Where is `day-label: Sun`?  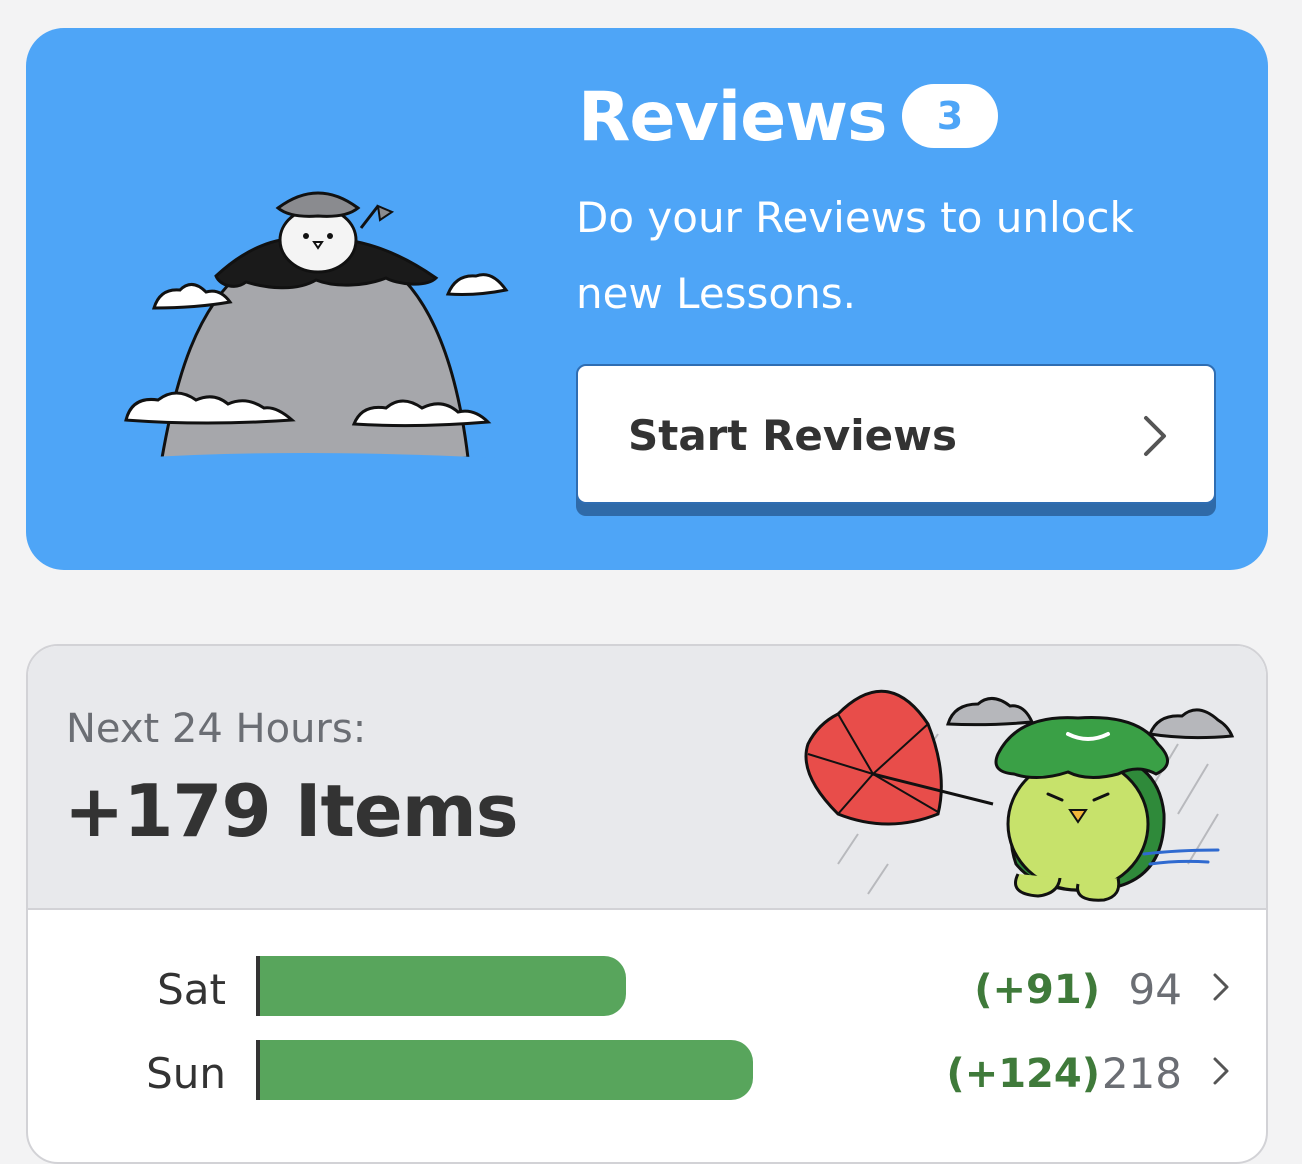
day-label: Sun is located at coordinates (186, 1073).